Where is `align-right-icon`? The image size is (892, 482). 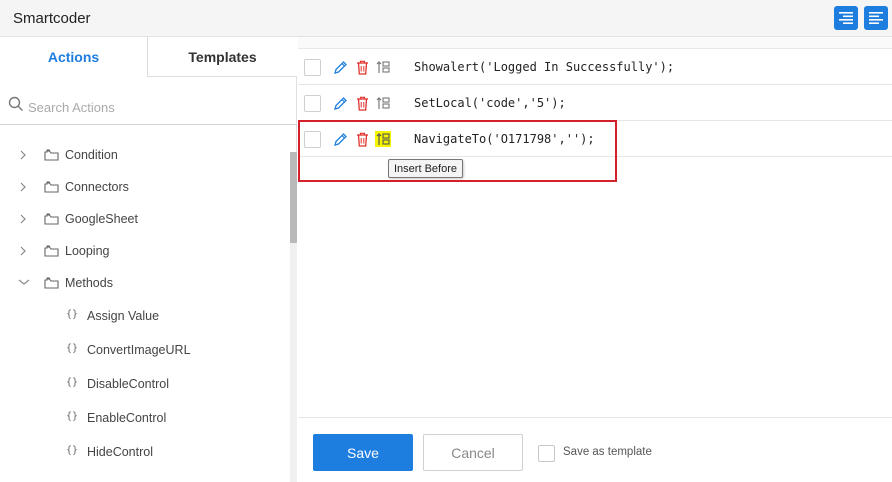
align-right-icon is located at coordinates (846, 18).